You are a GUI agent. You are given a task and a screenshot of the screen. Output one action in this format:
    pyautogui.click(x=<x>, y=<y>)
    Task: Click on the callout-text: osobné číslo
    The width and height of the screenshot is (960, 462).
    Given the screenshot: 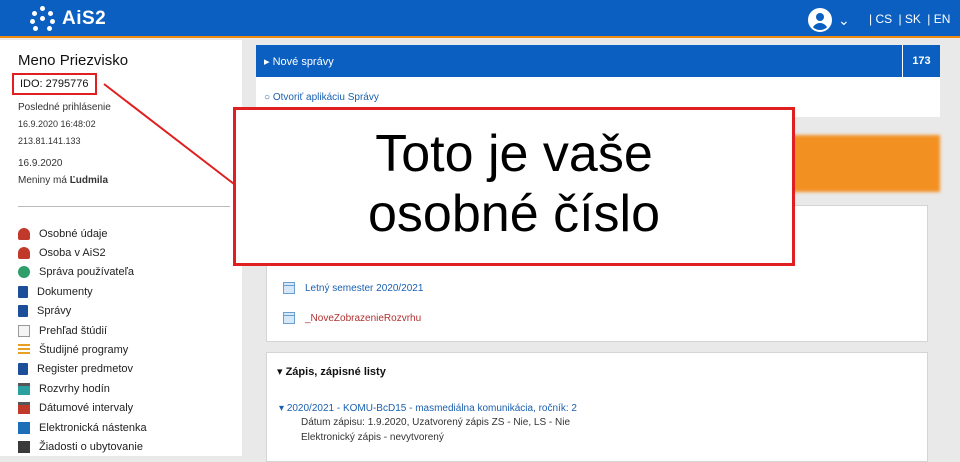 What is the action you would take?
    pyautogui.click(x=514, y=214)
    